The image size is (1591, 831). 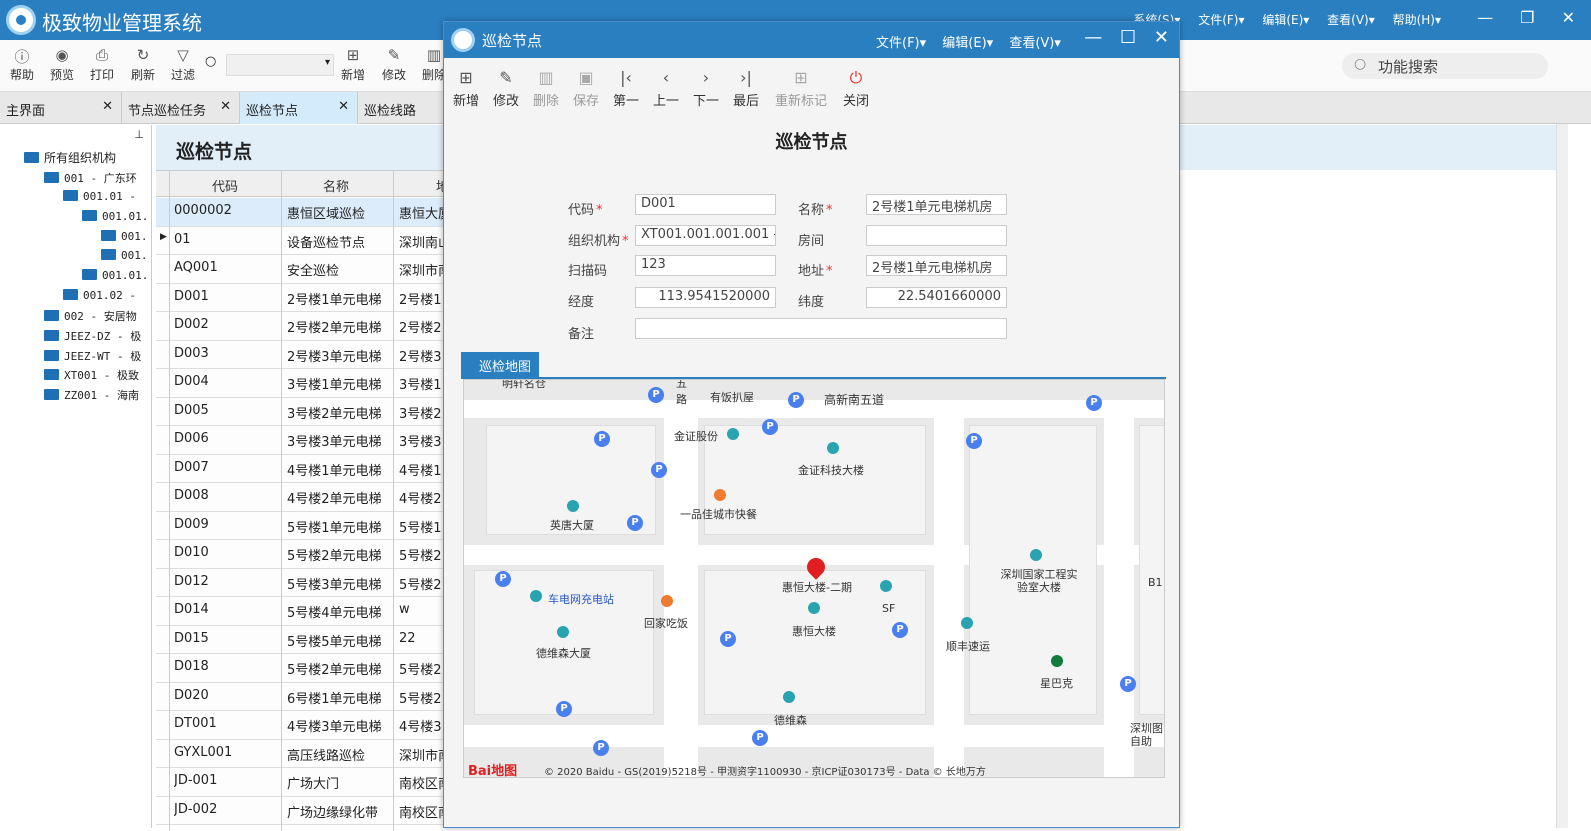 I want to click on scan-code-field: 123, so click(x=705, y=265).